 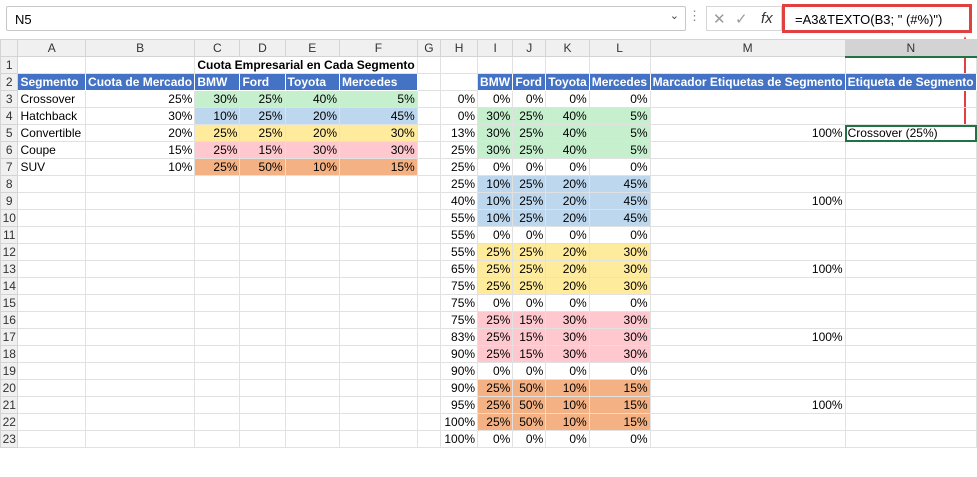 I want to click on cell-a10, so click(x=52, y=218).